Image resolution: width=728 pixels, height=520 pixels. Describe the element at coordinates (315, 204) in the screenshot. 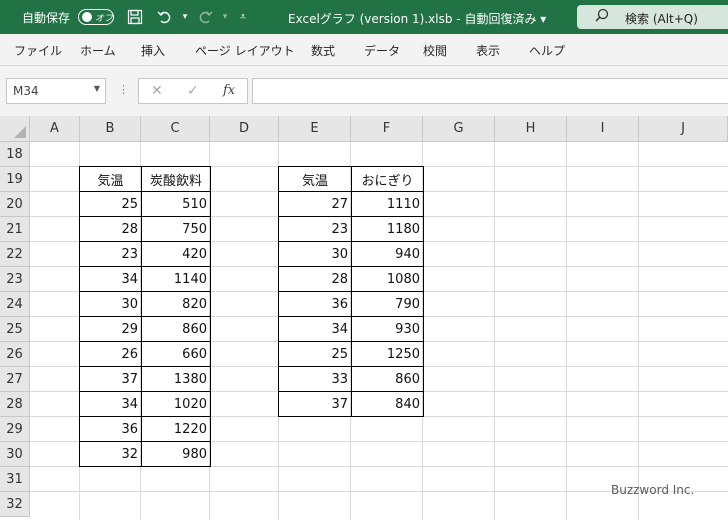

I see `table-cell: 27` at that location.